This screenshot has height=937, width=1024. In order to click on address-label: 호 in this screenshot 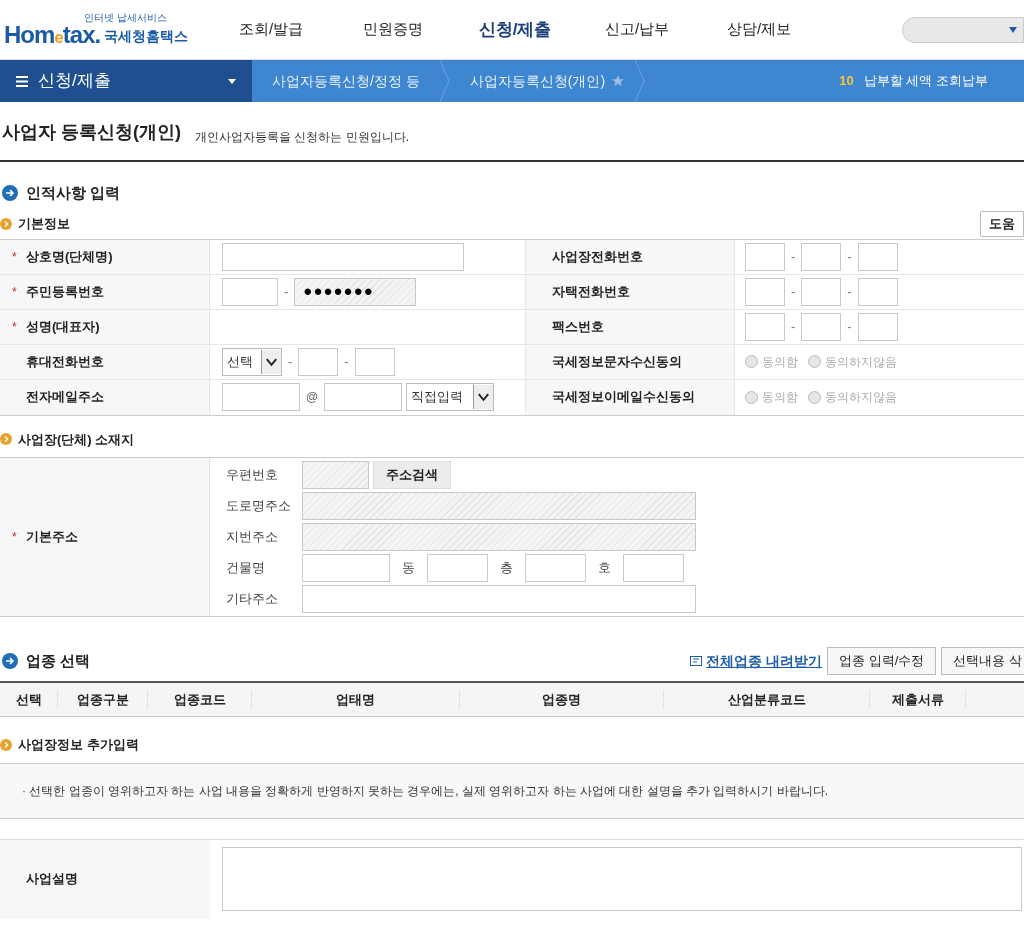, I will do `click(604, 568)`.